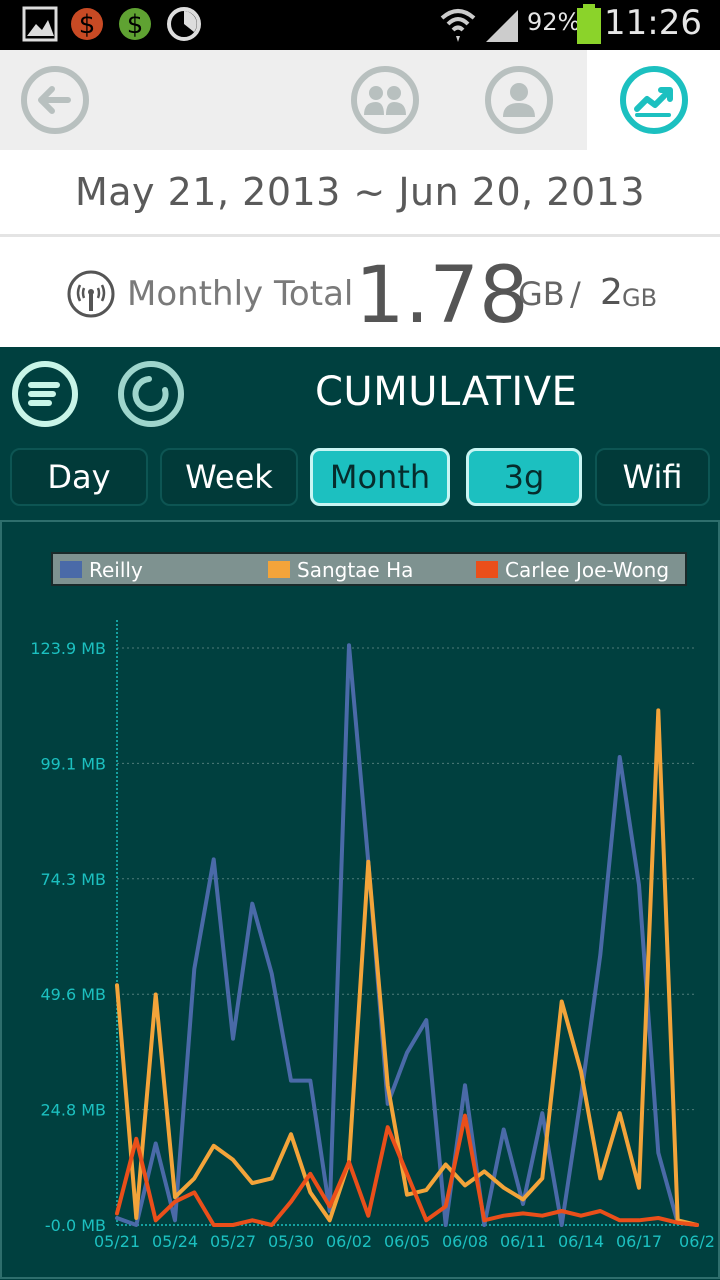  I want to click on dollar-red-icon: $, so click(87, 24).